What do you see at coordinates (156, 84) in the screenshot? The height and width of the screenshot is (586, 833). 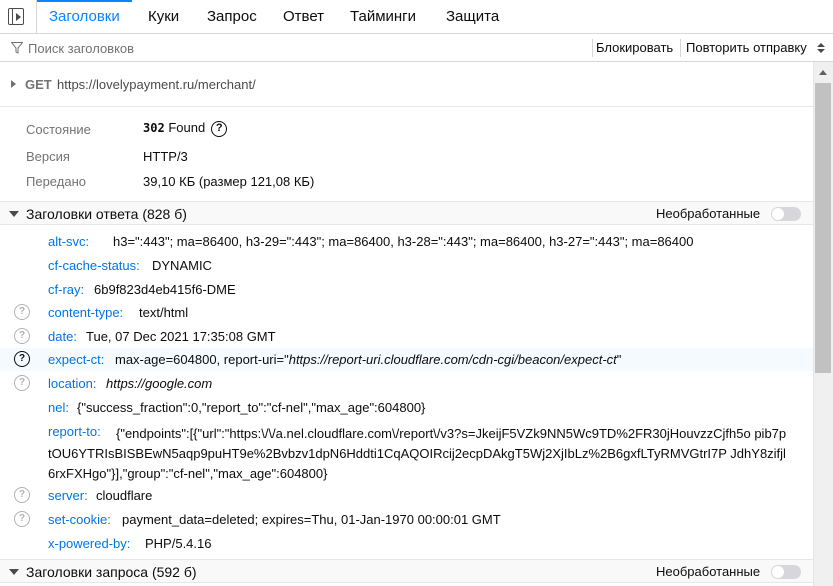 I see `request-url: https://lovelypayment.ru/merchant/` at bounding box center [156, 84].